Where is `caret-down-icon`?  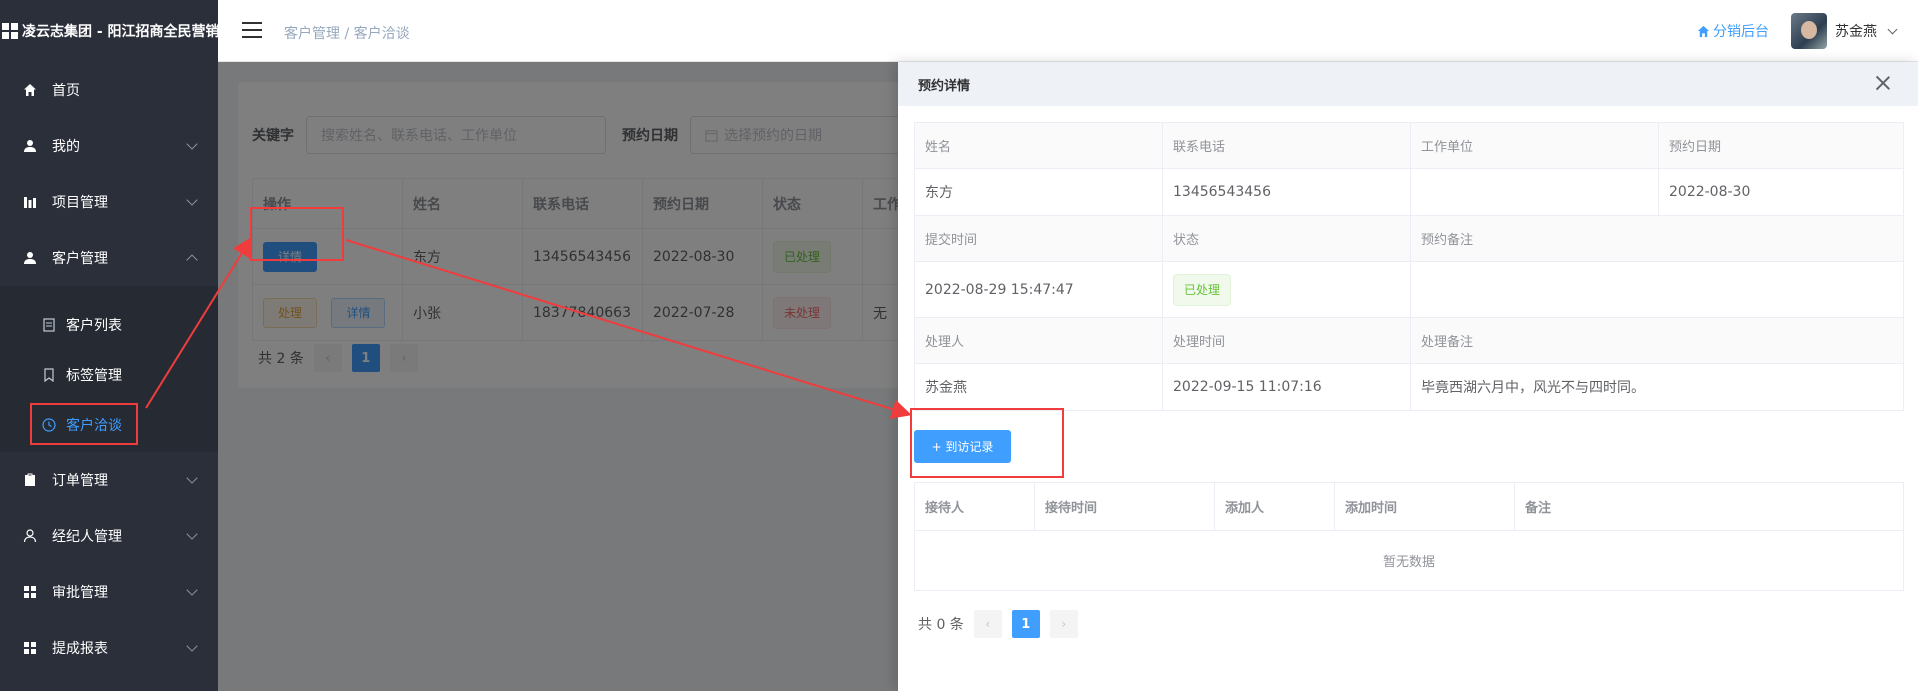 caret-down-icon is located at coordinates (1892, 29).